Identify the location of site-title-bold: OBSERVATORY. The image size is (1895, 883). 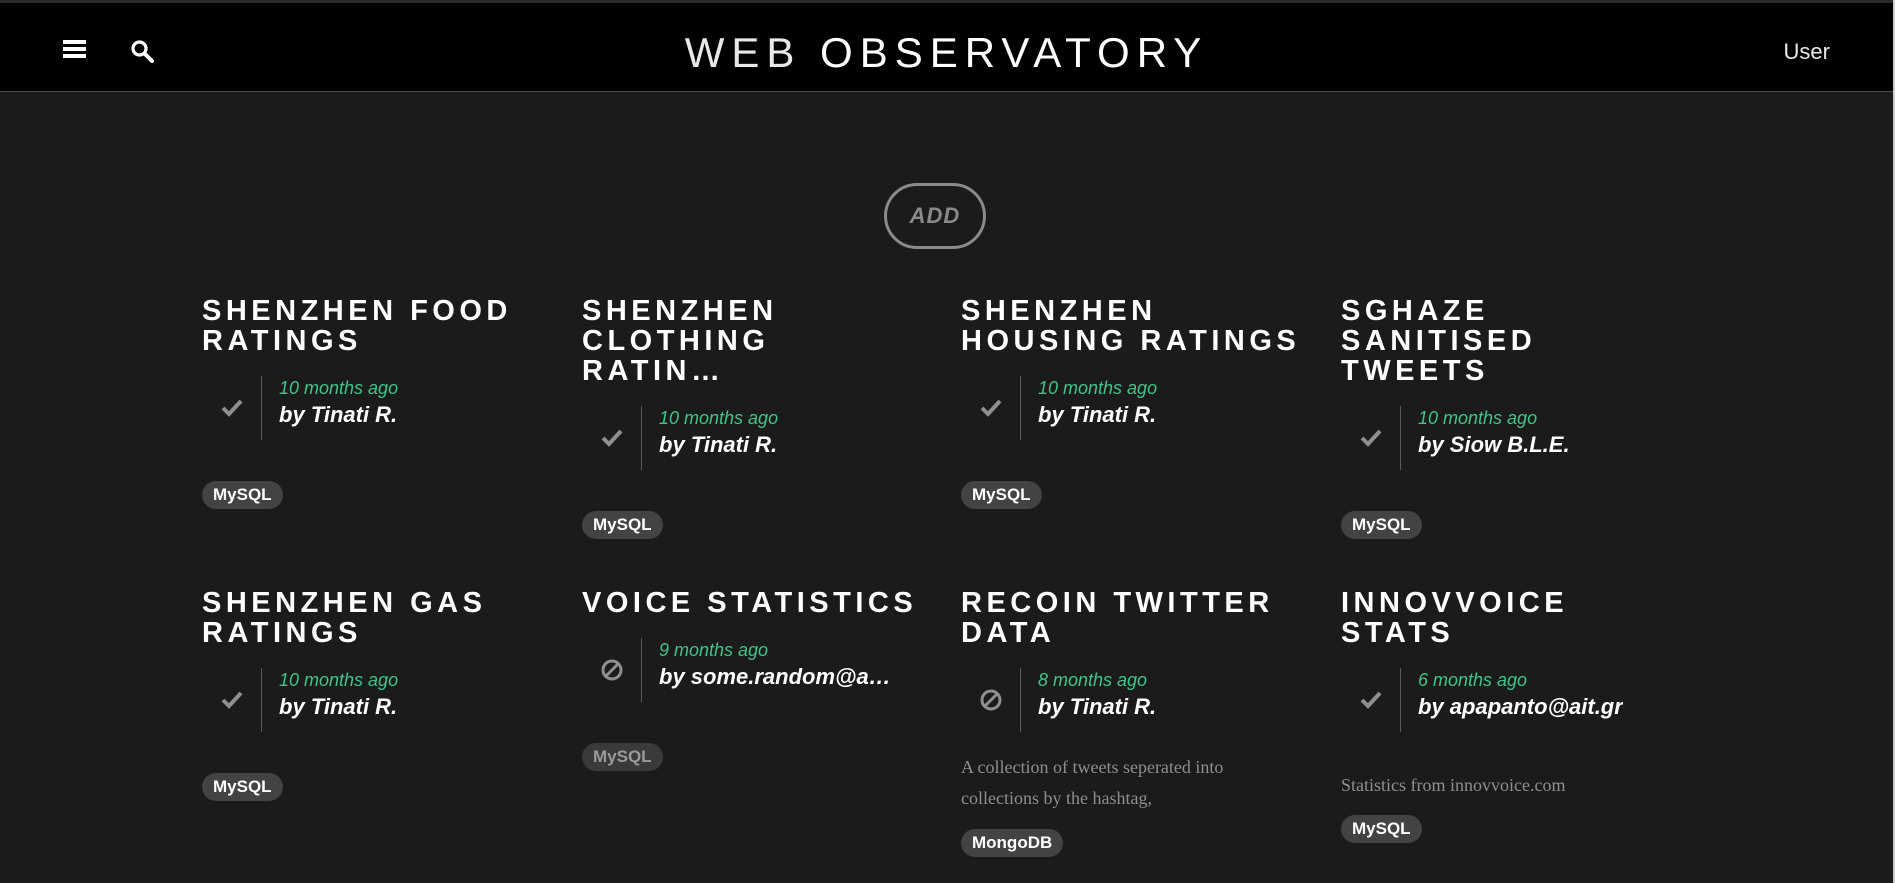
(1014, 52).